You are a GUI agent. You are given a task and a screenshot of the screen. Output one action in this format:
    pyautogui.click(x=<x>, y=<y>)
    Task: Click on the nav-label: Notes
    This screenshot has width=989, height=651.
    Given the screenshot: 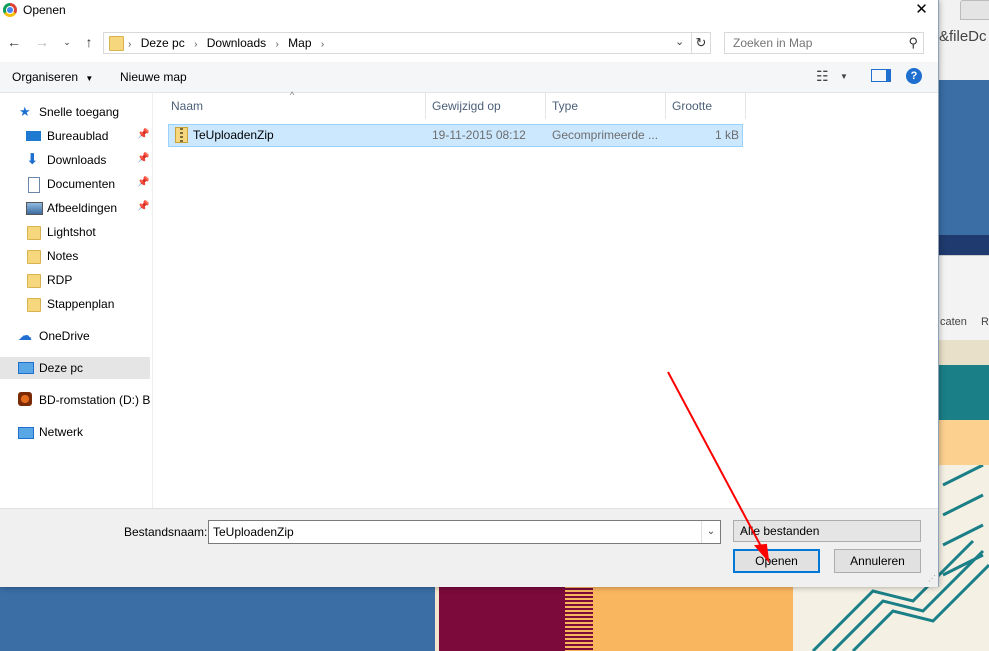 What is the action you would take?
    pyautogui.click(x=63, y=256)
    